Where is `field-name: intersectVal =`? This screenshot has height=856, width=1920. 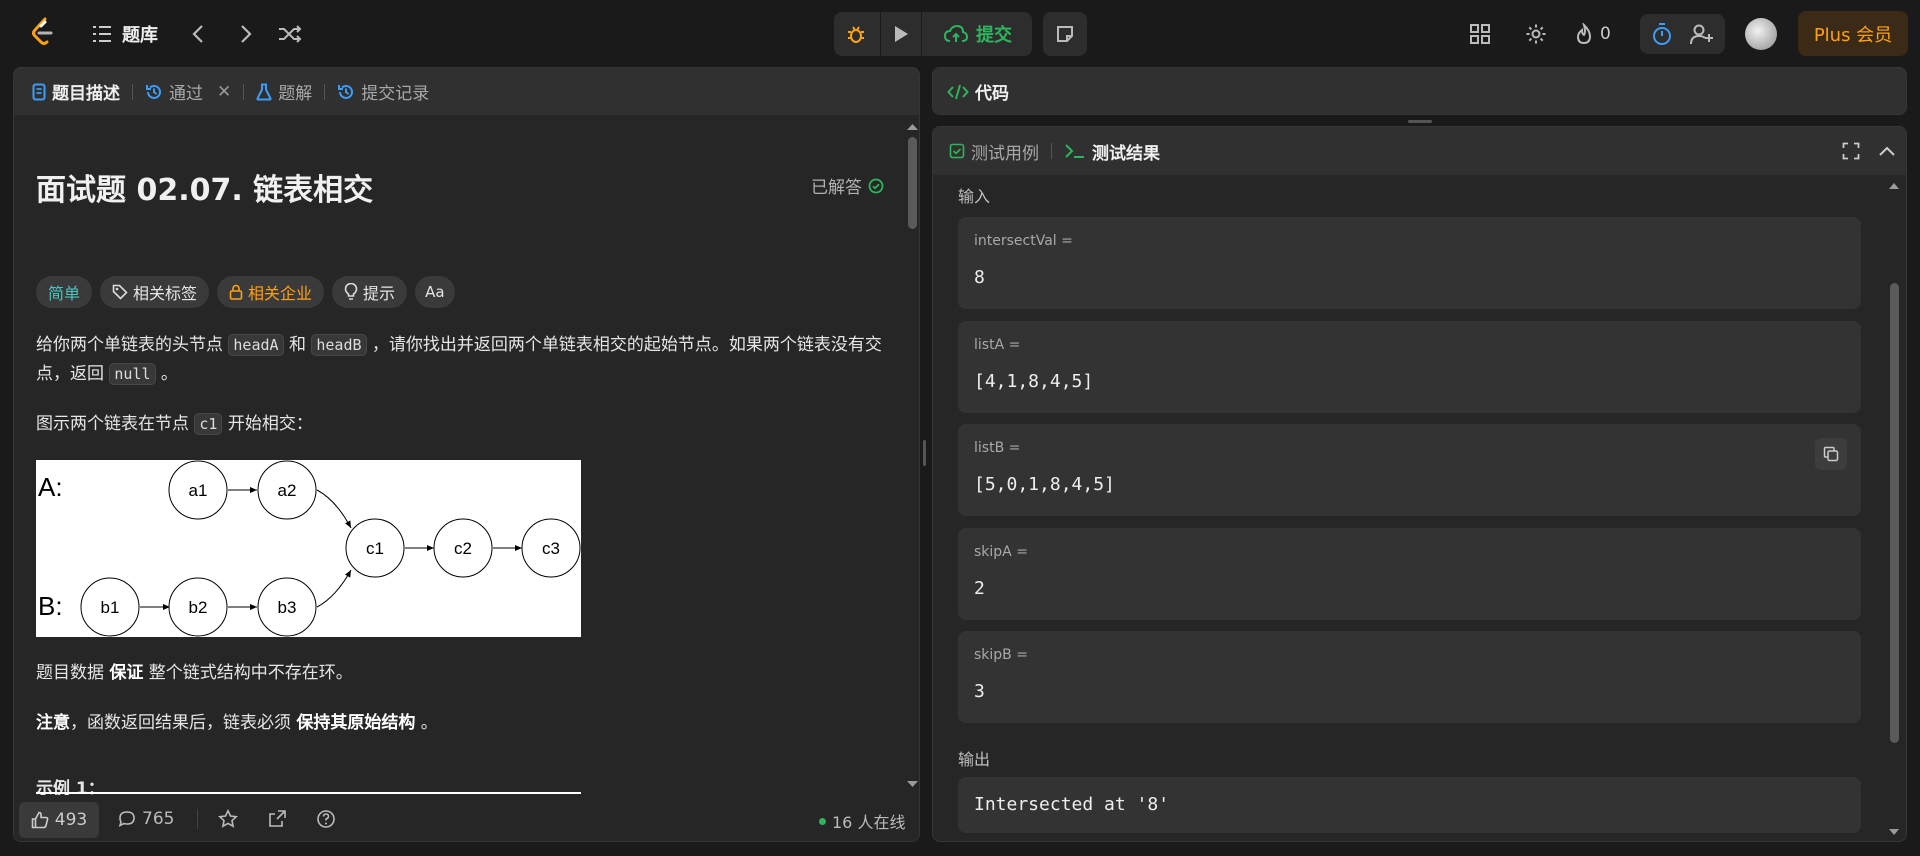
field-name: intersectVal = is located at coordinates (1023, 241).